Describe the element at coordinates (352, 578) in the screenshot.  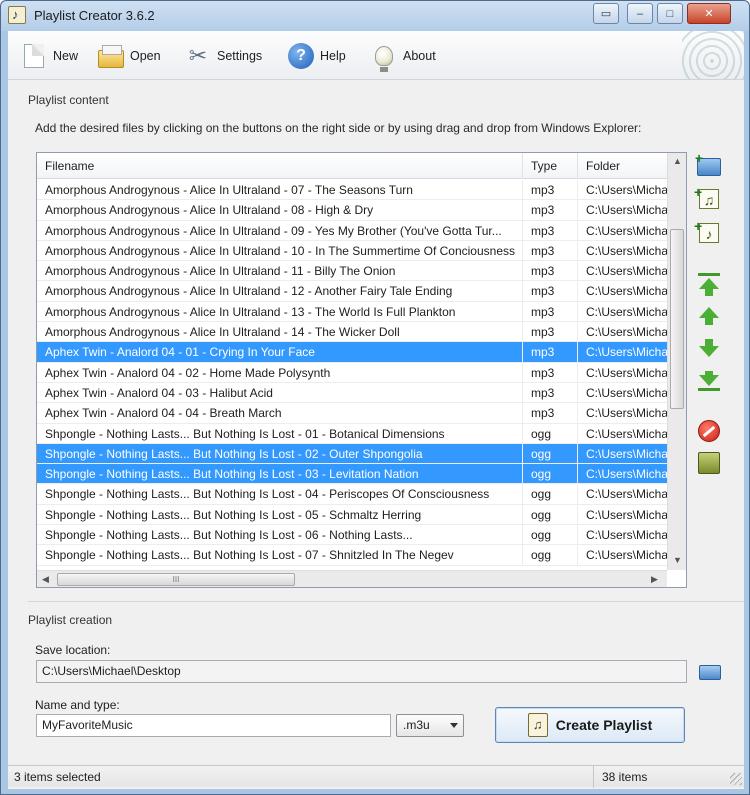
I see `horizontal-scrollbar: ◀ III ▶` at that location.